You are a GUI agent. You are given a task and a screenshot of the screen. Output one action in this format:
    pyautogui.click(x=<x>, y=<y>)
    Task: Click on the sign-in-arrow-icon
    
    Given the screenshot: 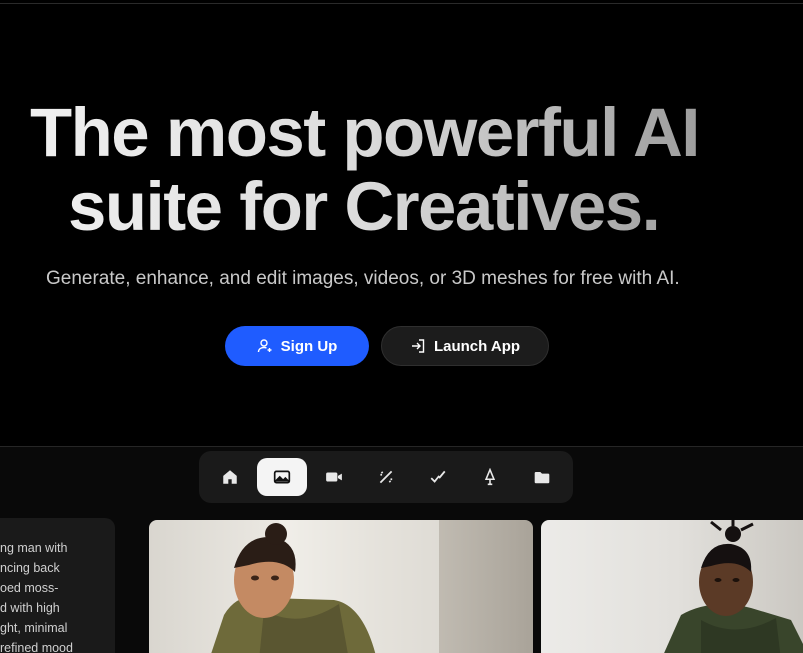 What is the action you would take?
    pyautogui.click(x=418, y=346)
    